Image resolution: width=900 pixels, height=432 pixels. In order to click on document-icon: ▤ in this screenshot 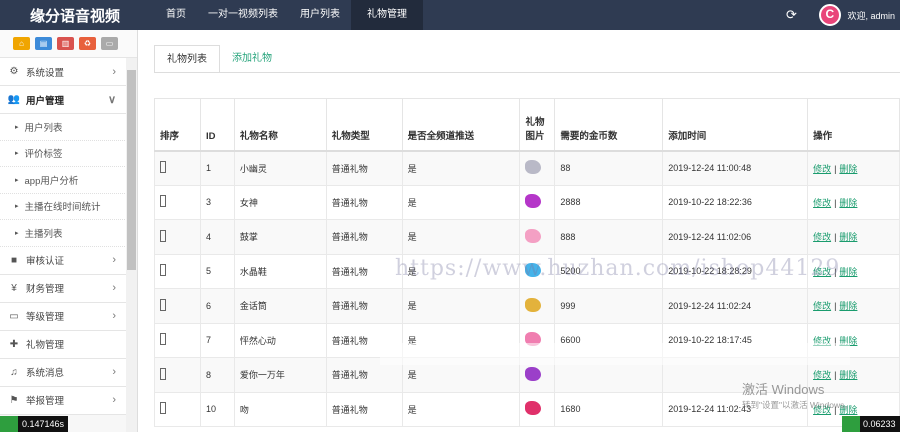, I will do `click(43, 43)`.